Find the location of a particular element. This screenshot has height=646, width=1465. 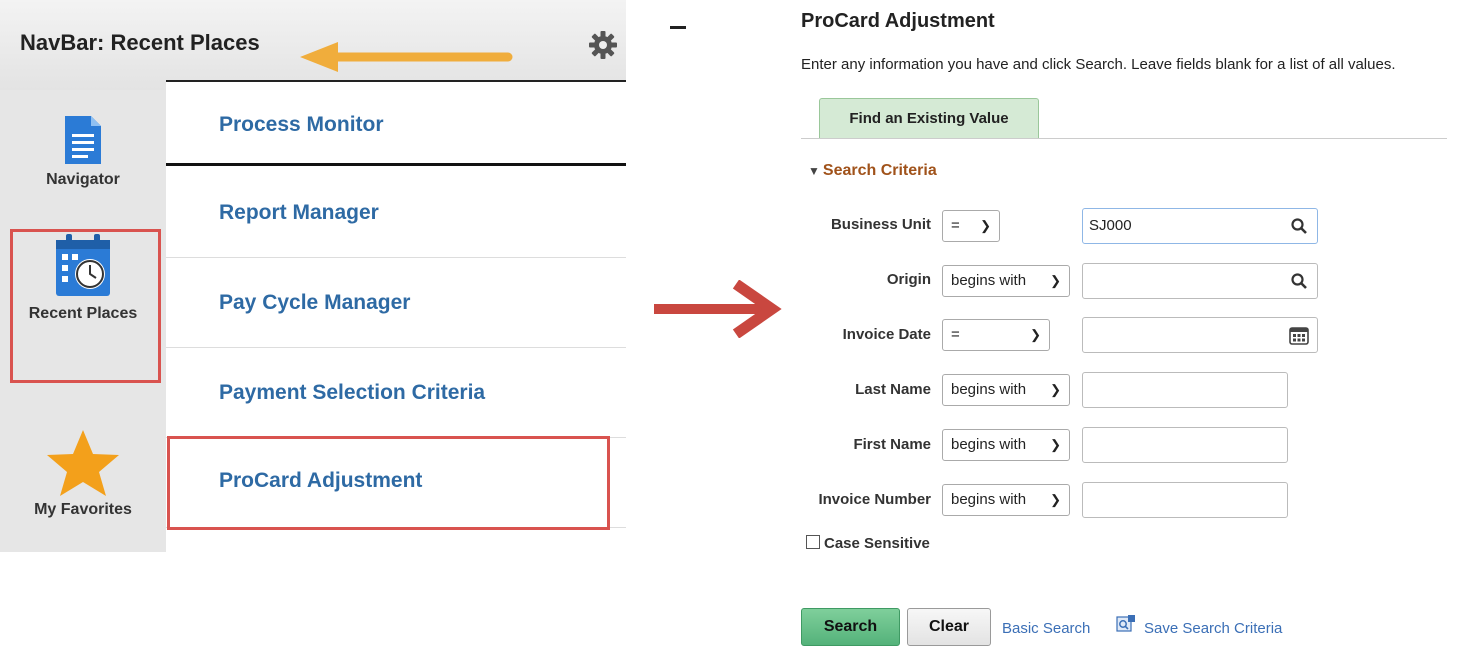

list-item-label: Payment Selection Criteria is located at coordinates (352, 392).